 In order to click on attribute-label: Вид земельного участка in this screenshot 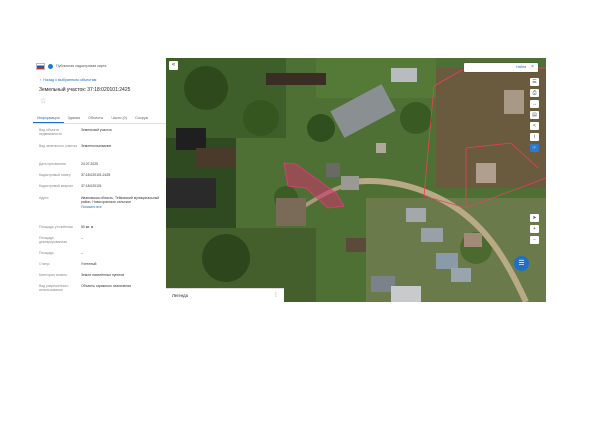, I will do `click(58, 146)`.